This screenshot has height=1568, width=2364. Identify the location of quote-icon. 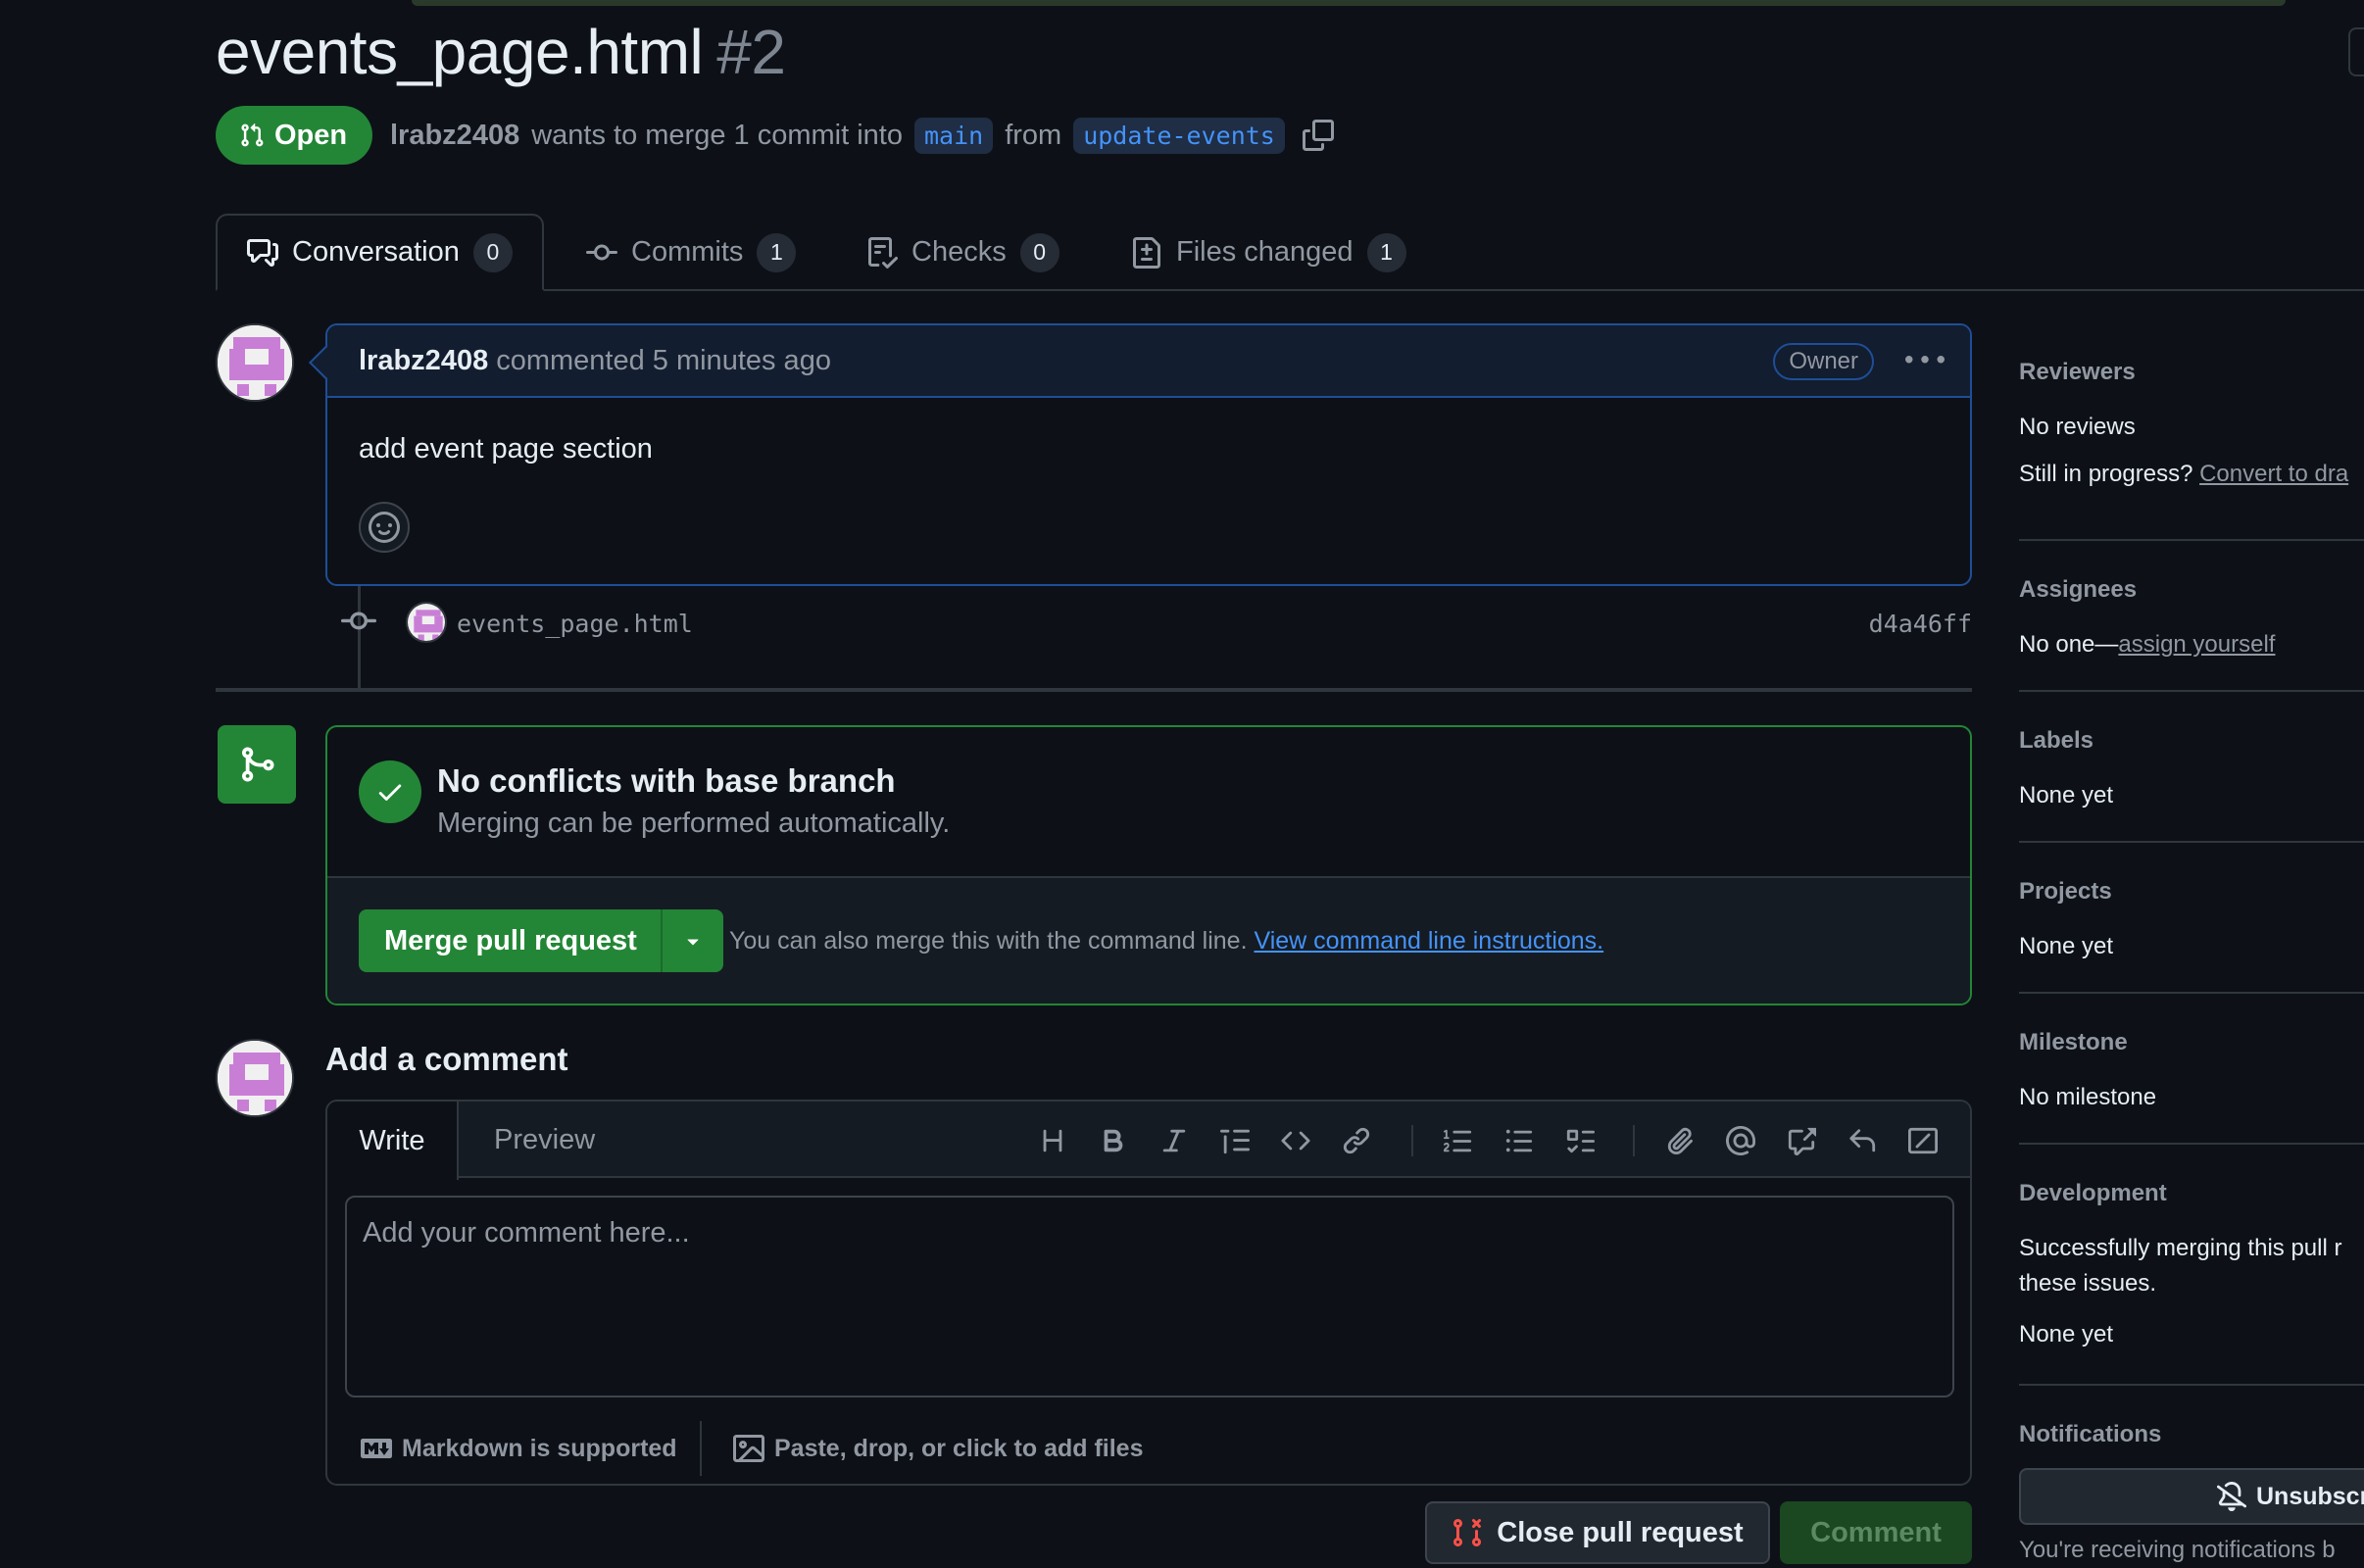
(1235, 1140).